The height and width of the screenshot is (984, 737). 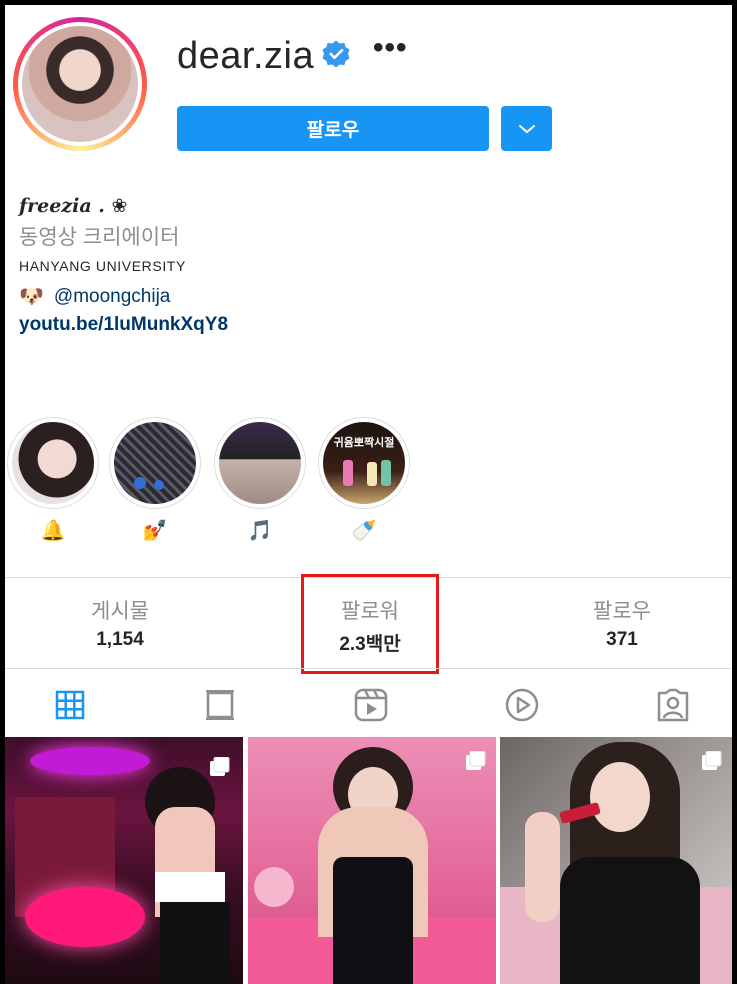 I want to click on profile-avatar, so click(x=80, y=84).